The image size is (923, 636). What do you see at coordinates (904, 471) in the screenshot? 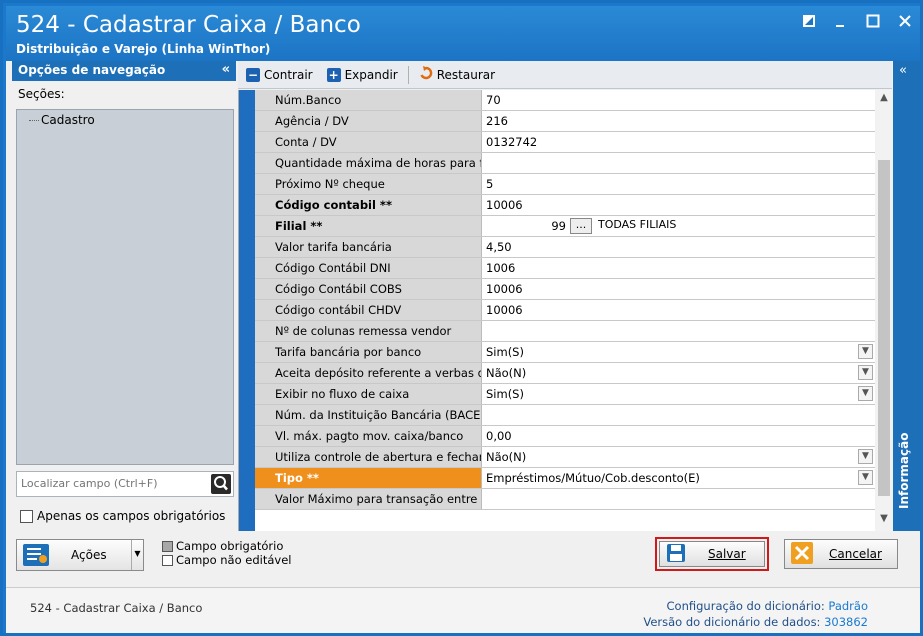
I see `info-tab: Informação` at bounding box center [904, 471].